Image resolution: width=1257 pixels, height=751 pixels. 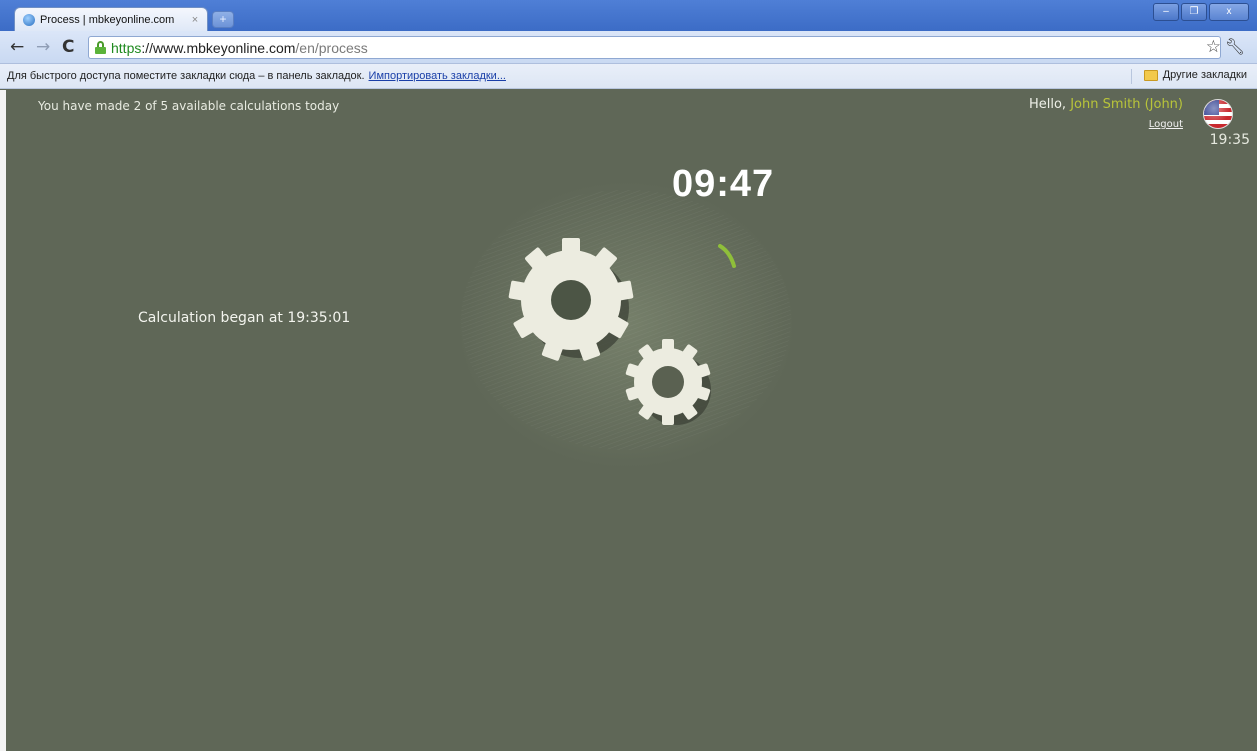 What do you see at coordinates (628, 15) in the screenshot?
I see `browser-tabstrip: Process | mbkeyonline.com × + – ❐ x` at bounding box center [628, 15].